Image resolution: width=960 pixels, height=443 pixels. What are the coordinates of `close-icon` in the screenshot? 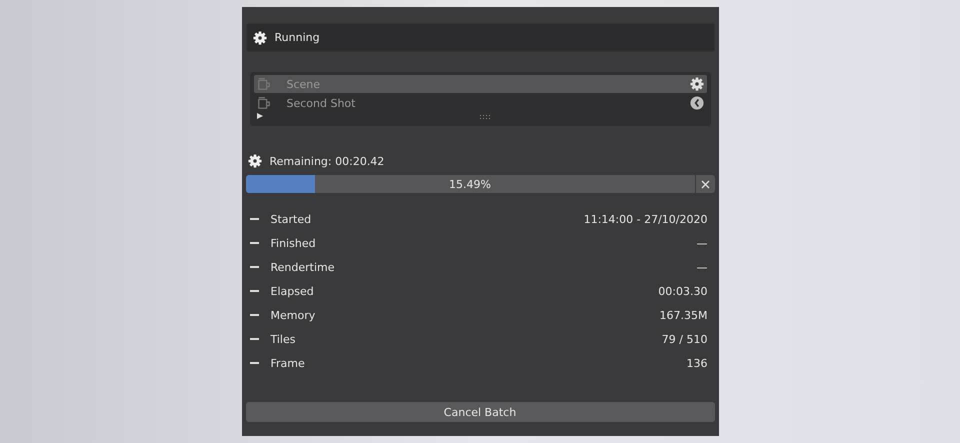 It's located at (705, 184).